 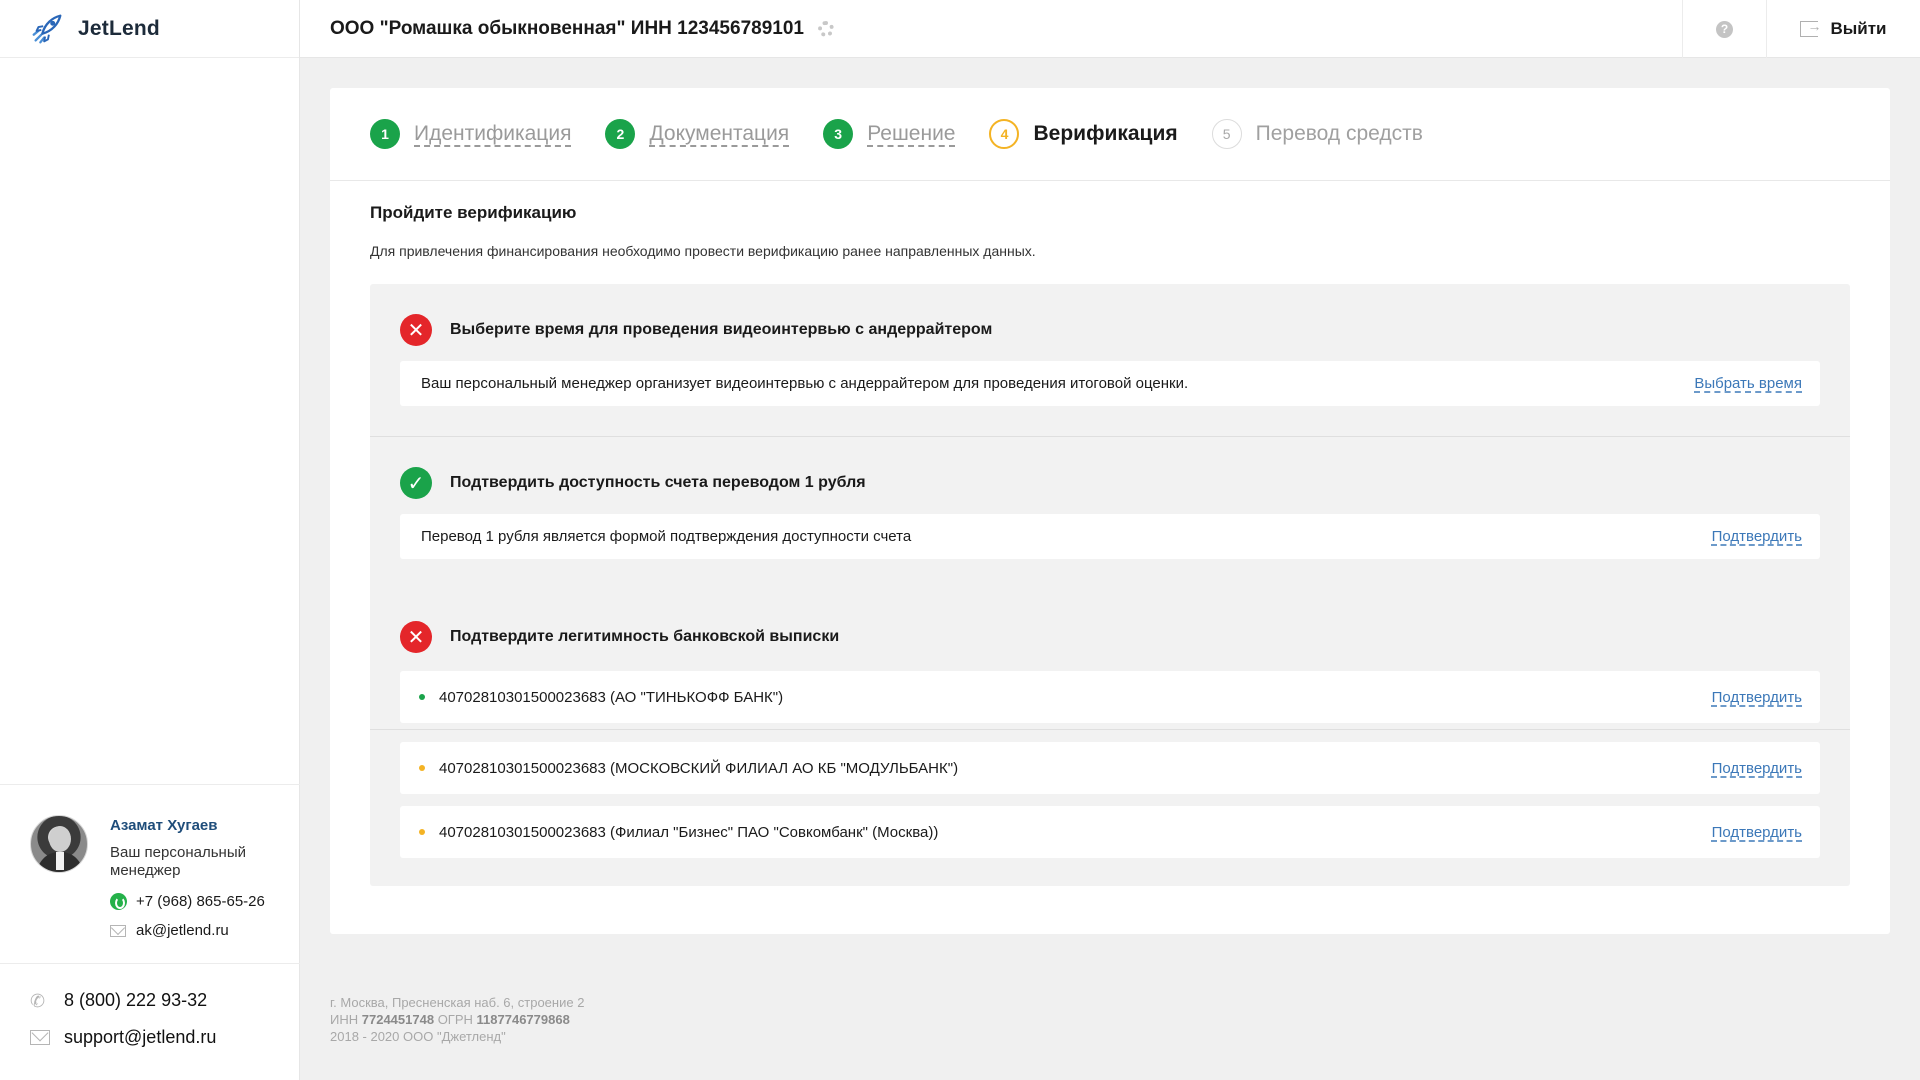 I want to click on page-title: Пройдите верификацию, so click(x=473, y=212).